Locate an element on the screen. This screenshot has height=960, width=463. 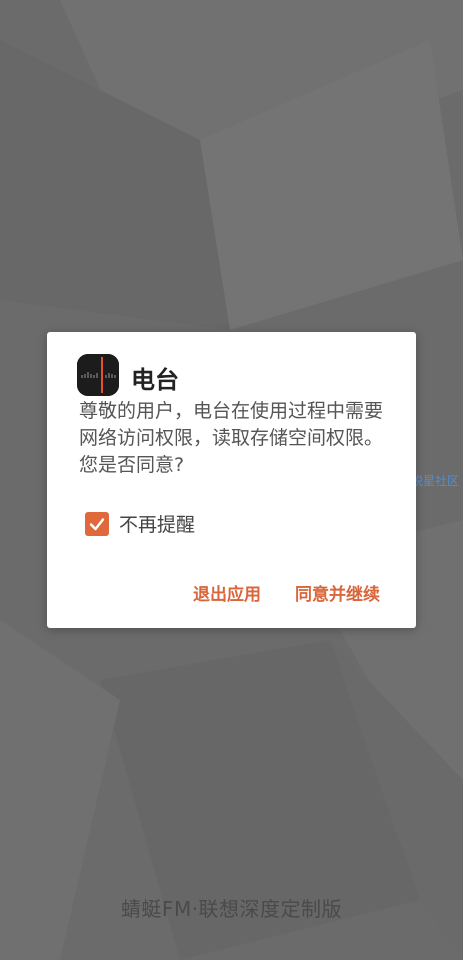
dont-remind-checkbox is located at coordinates (97, 523).